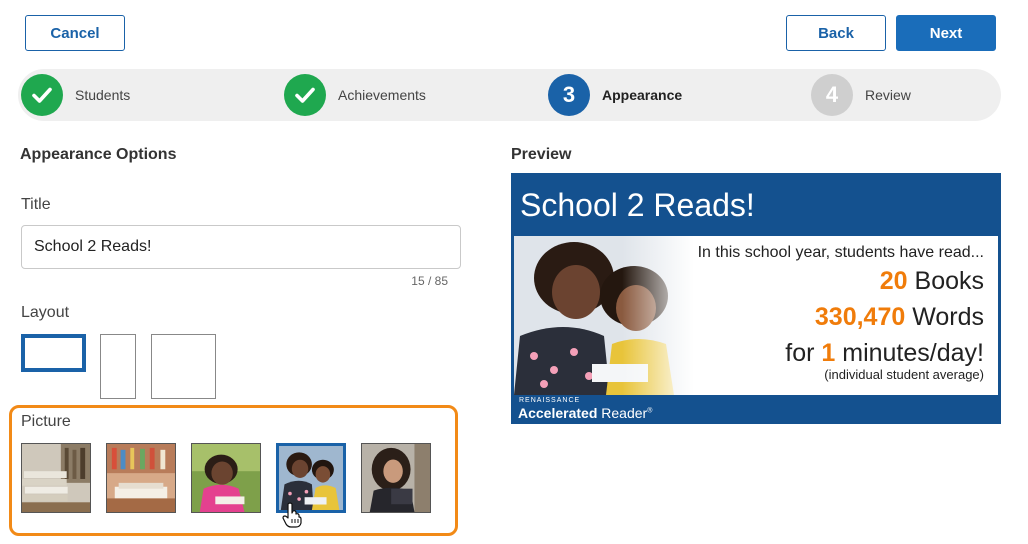  What do you see at coordinates (141, 478) in the screenshot?
I see `picture-thumb-library-books` at bounding box center [141, 478].